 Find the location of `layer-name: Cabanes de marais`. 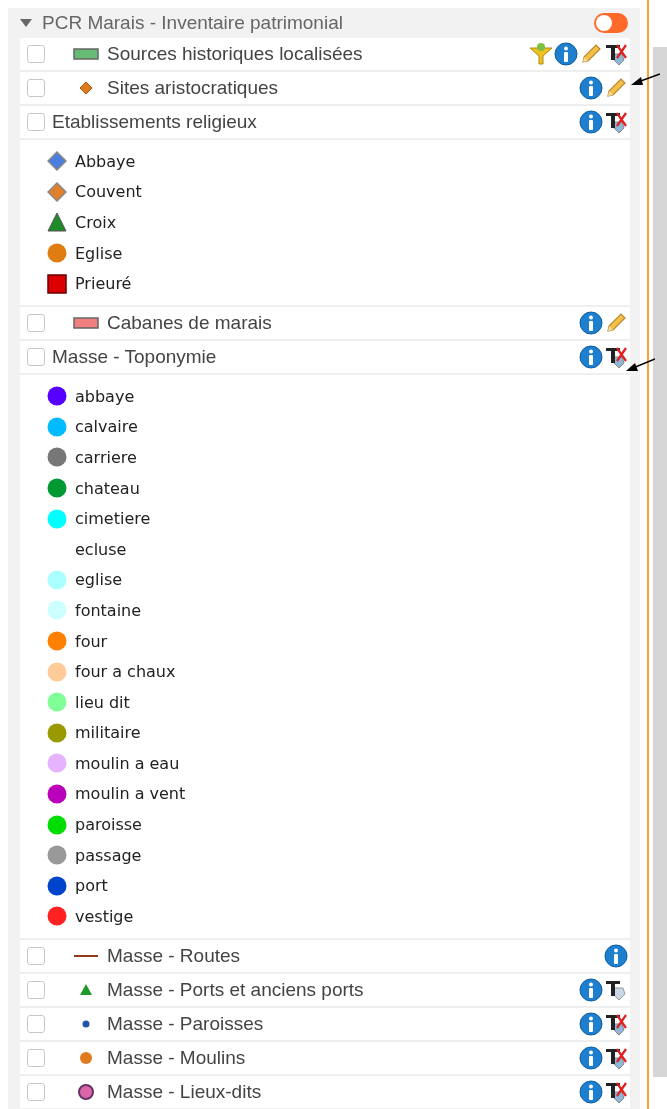

layer-name: Cabanes de marais is located at coordinates (189, 322).